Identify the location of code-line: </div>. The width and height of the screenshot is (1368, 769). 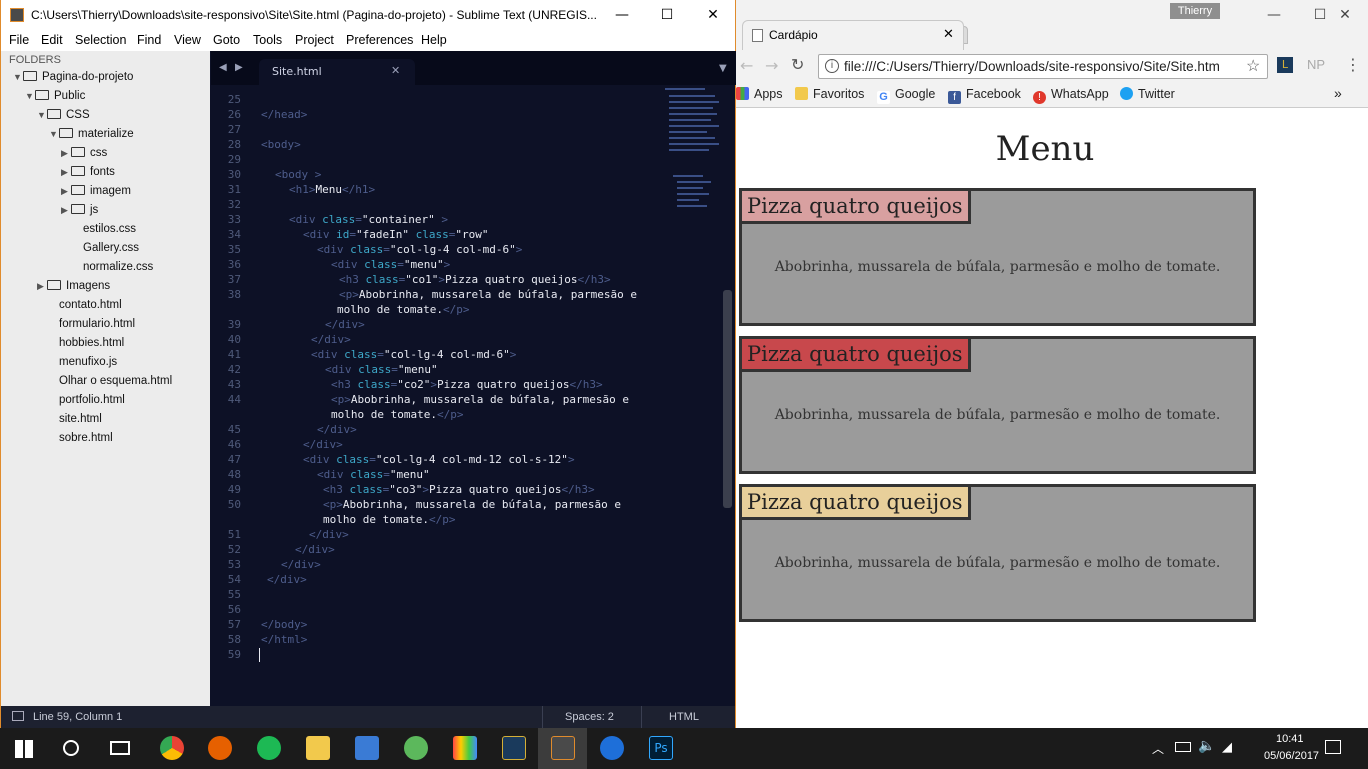
(287, 579).